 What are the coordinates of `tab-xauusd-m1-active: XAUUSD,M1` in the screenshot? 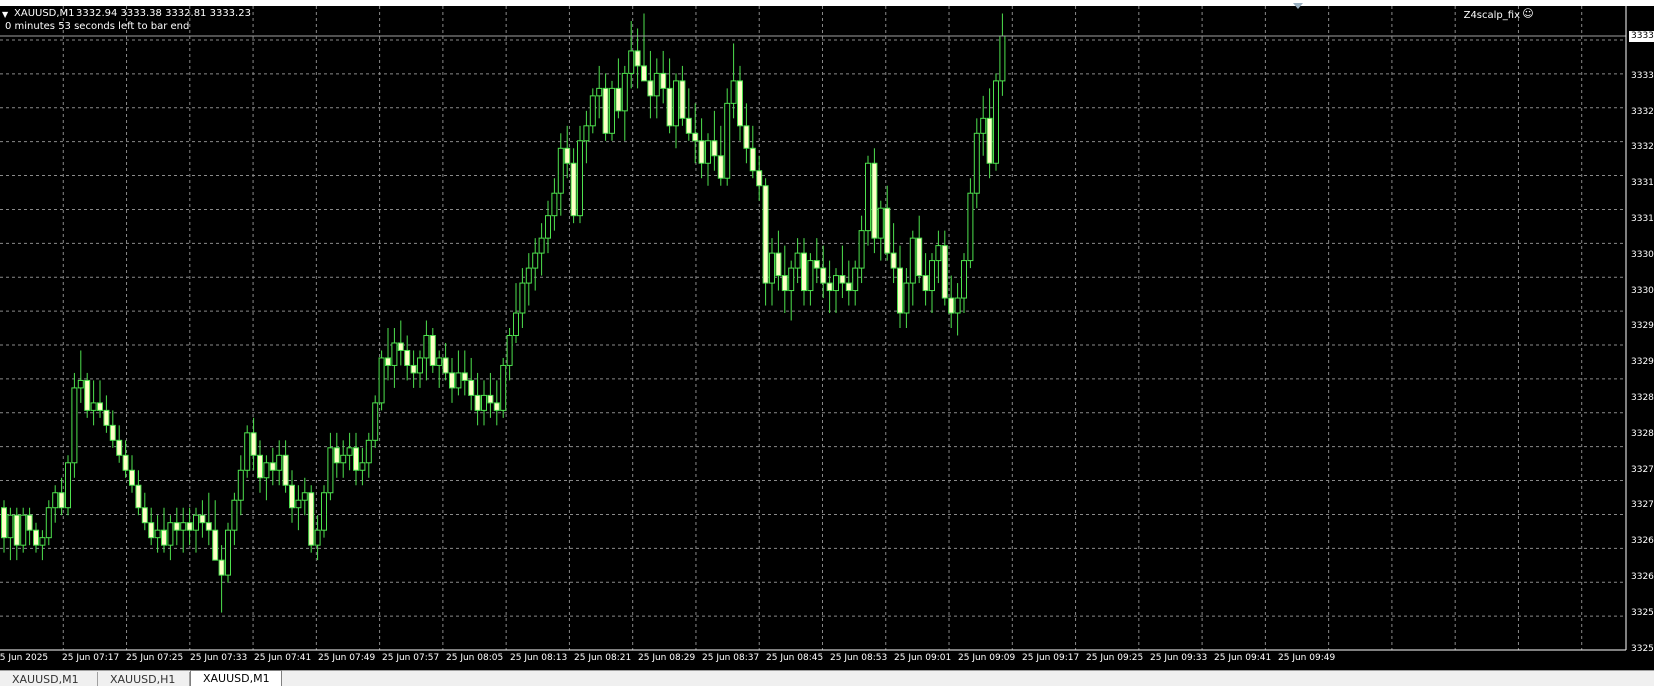 It's located at (236, 678).